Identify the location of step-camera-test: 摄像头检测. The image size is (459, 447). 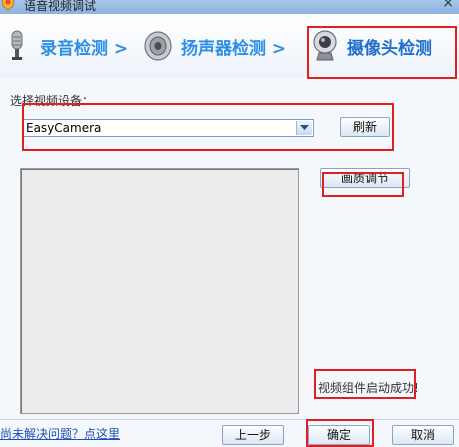
(389, 46).